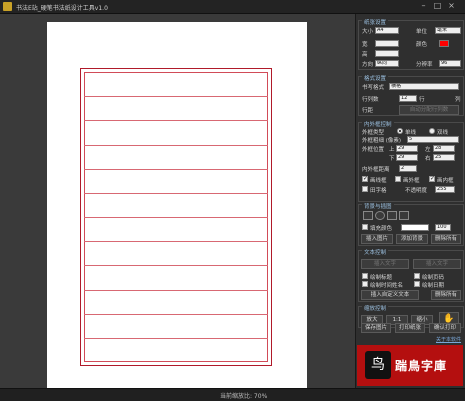 This screenshot has width=465, height=401. Describe the element at coordinates (445, 328) in the screenshot. I see `confirm-print-button: 确认打印` at that location.